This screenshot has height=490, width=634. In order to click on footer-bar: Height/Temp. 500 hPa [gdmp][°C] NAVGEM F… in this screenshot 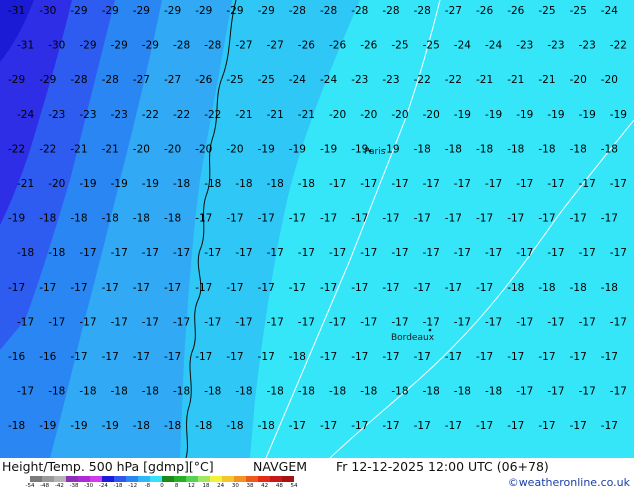, I will do `click(317, 474)`.